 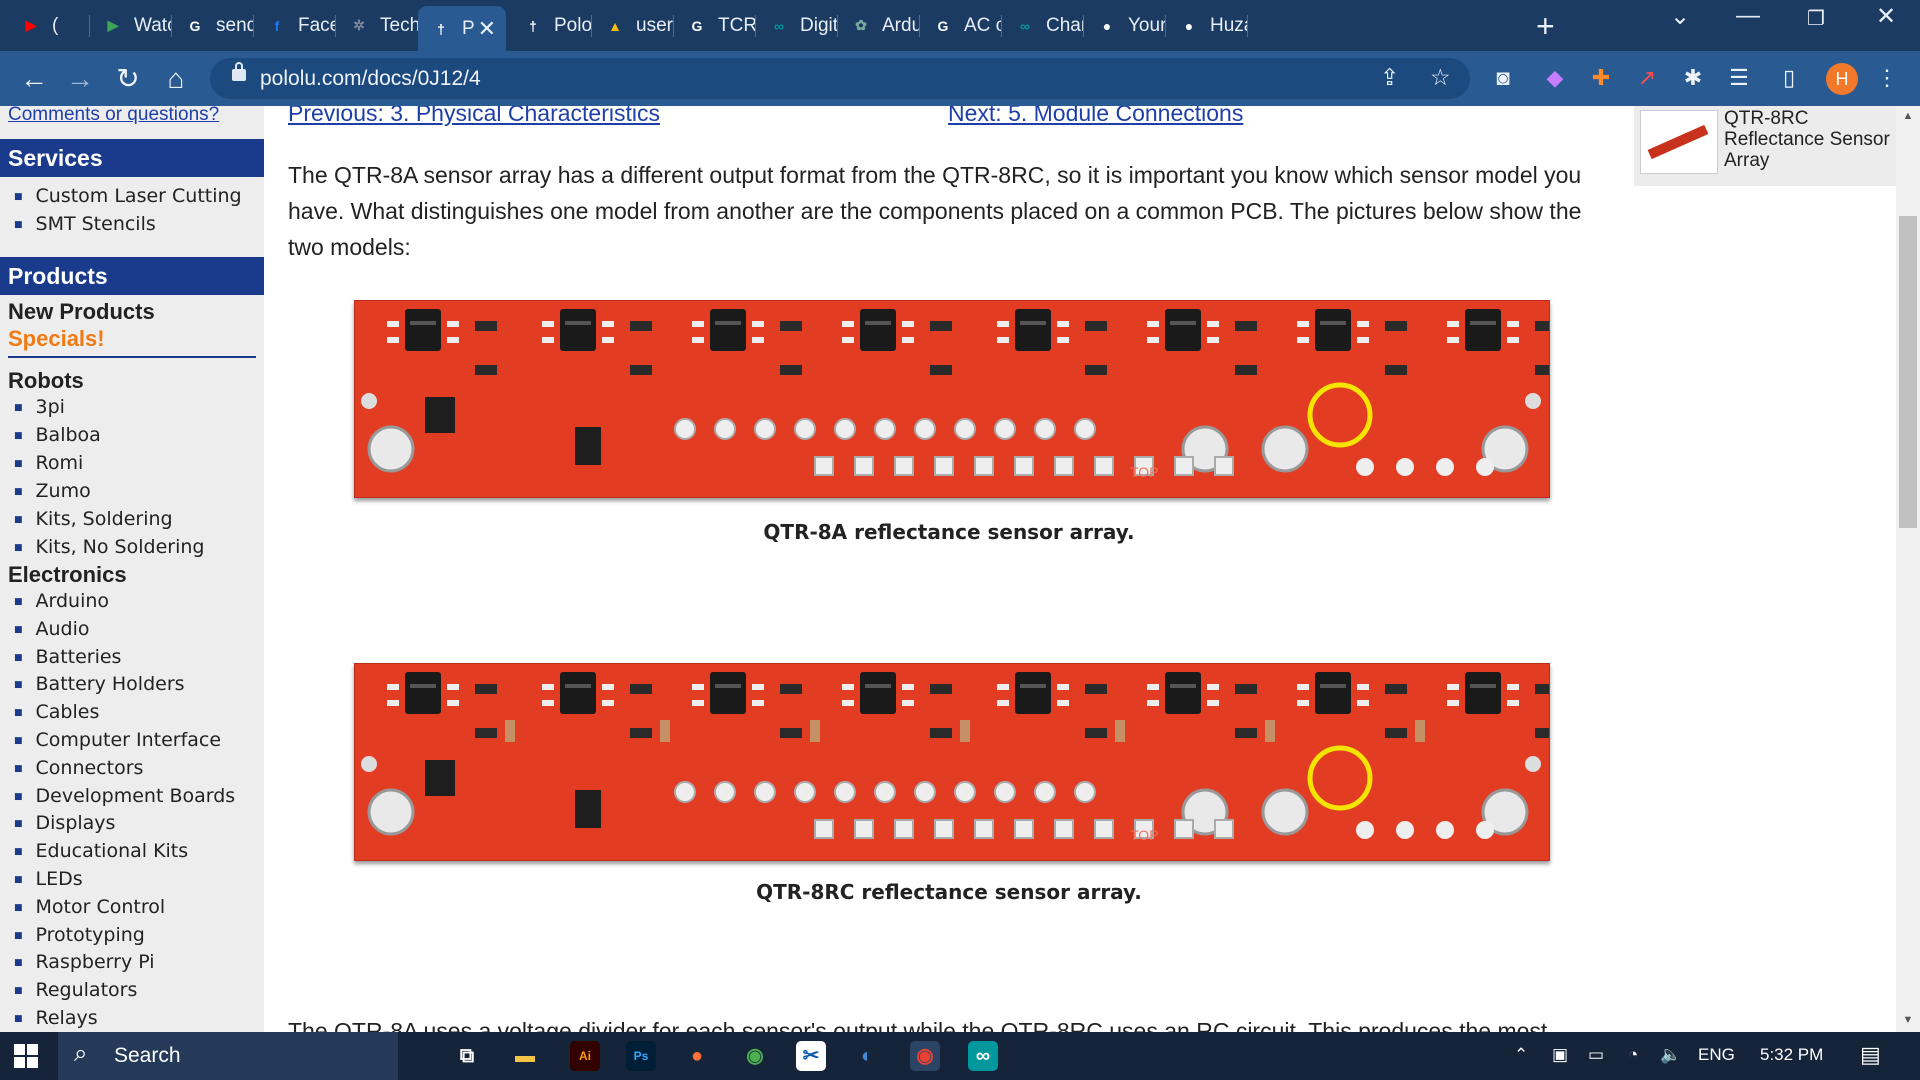 I want to click on new-products-link: New Products, so click(x=81, y=312).